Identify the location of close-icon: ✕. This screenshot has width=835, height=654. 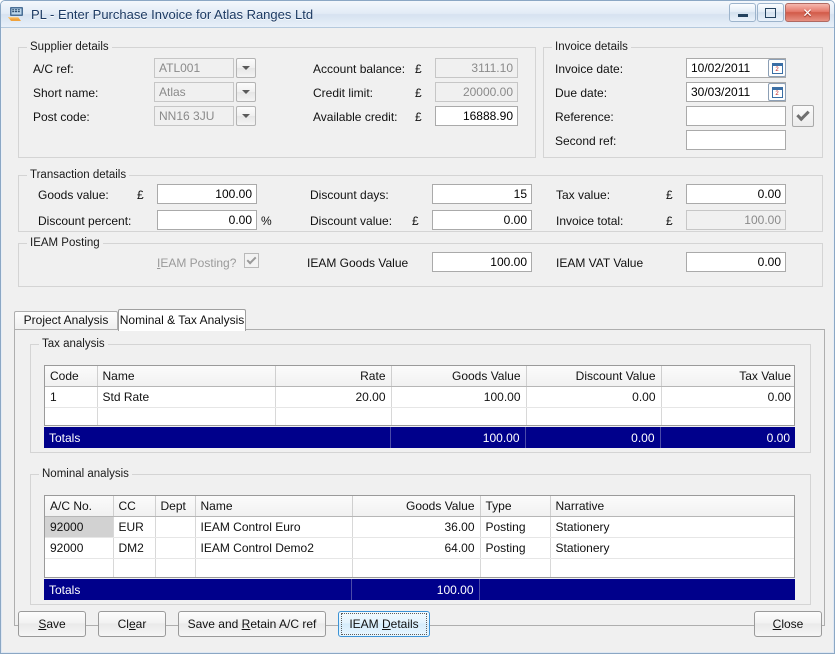
(807, 12).